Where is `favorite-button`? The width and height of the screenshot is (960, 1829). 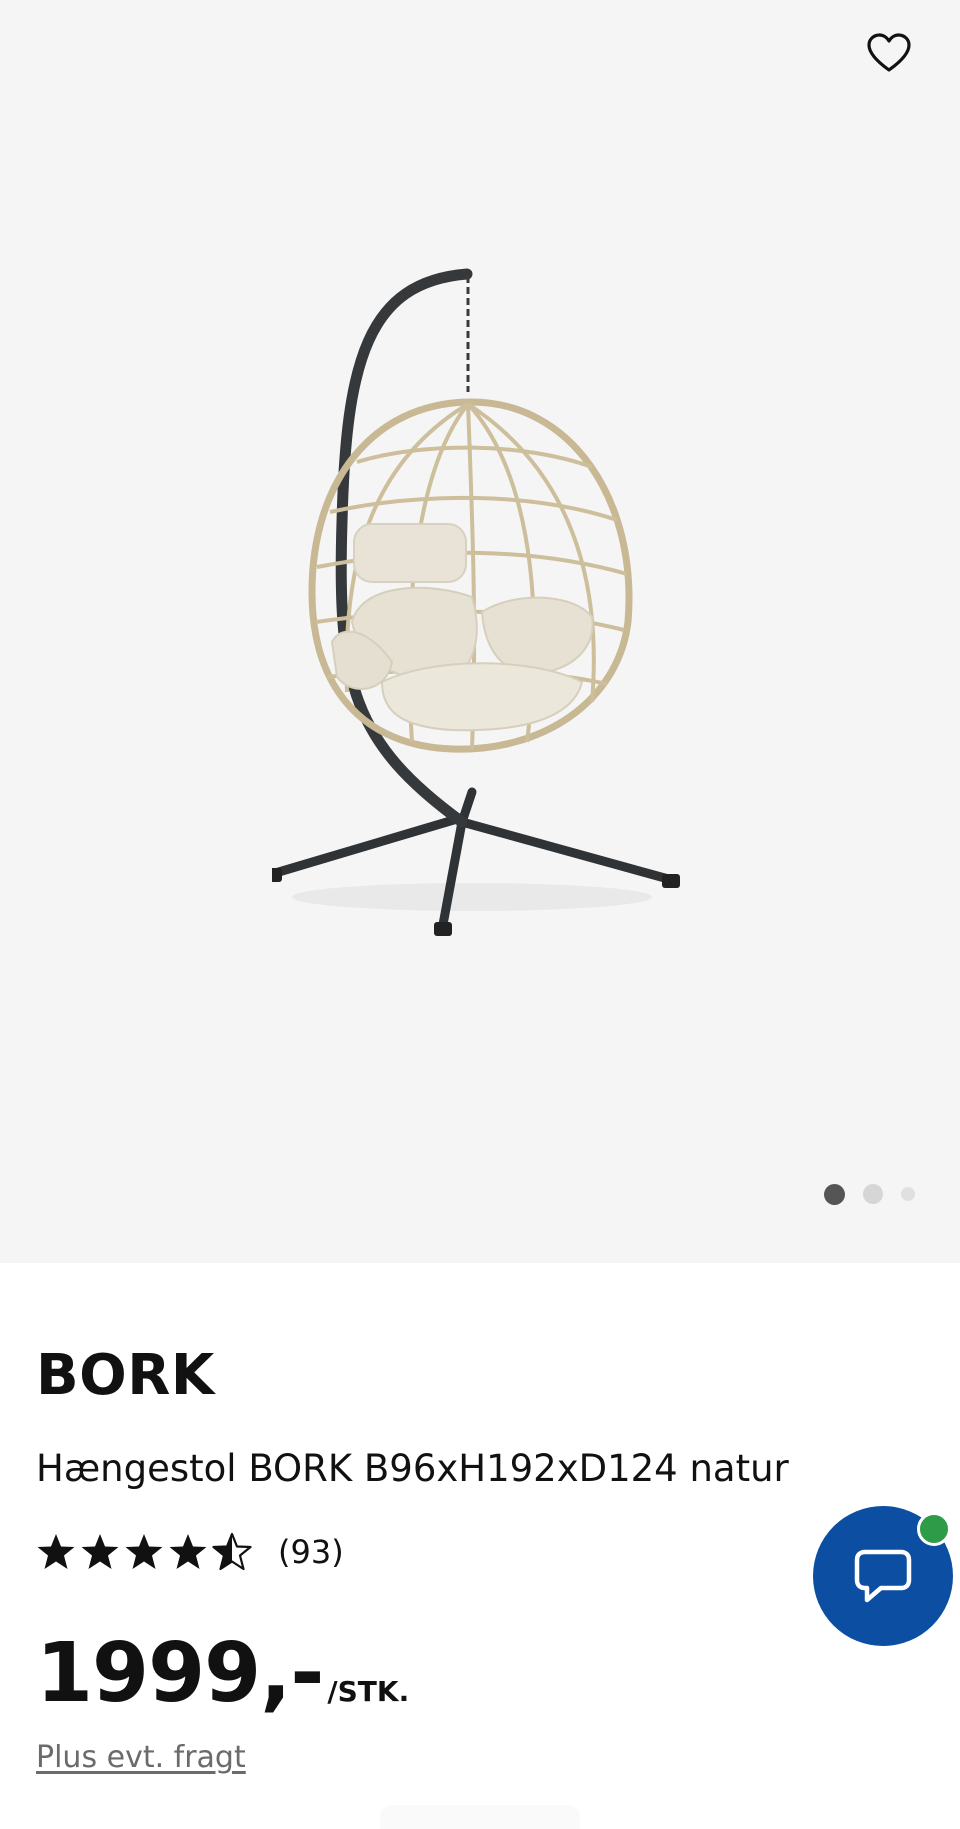
favorite-button is located at coordinates (889, 53).